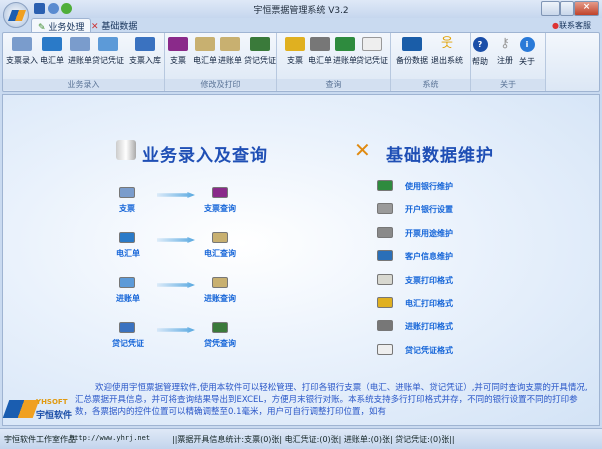 The image size is (602, 449). What do you see at coordinates (110, 438) in the screenshot?
I see `website-link: http://www.yhrj.net` at bounding box center [110, 438].